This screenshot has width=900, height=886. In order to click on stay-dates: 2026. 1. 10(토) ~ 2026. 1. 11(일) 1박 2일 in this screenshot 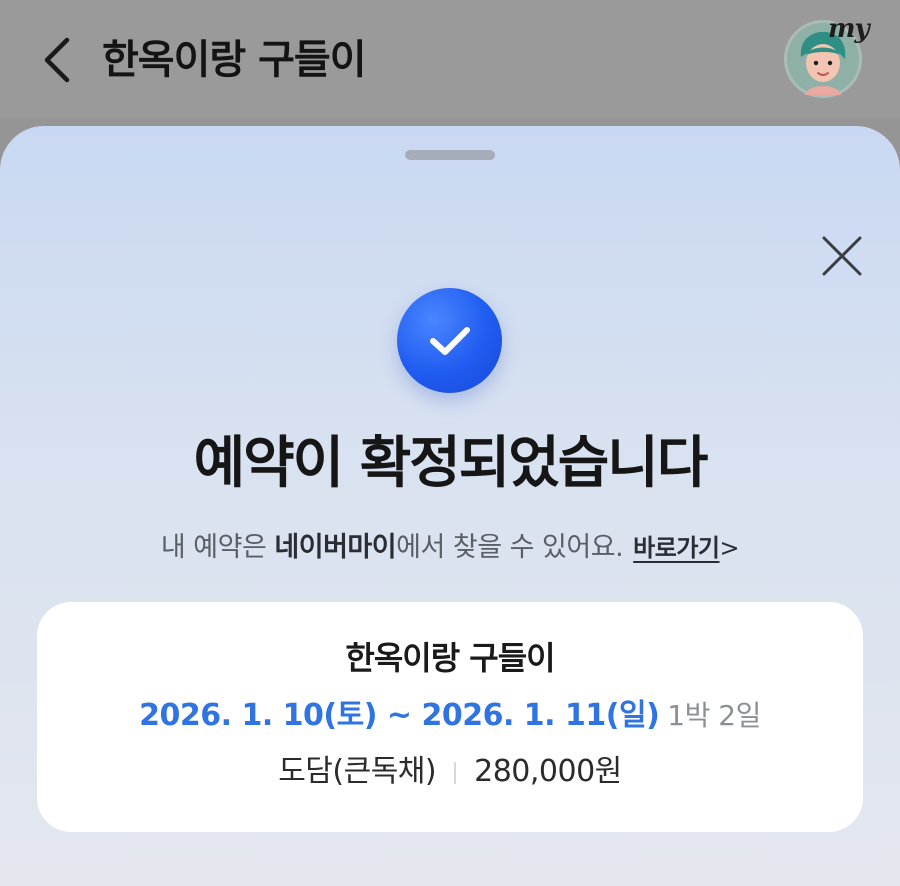, I will do `click(450, 716)`.